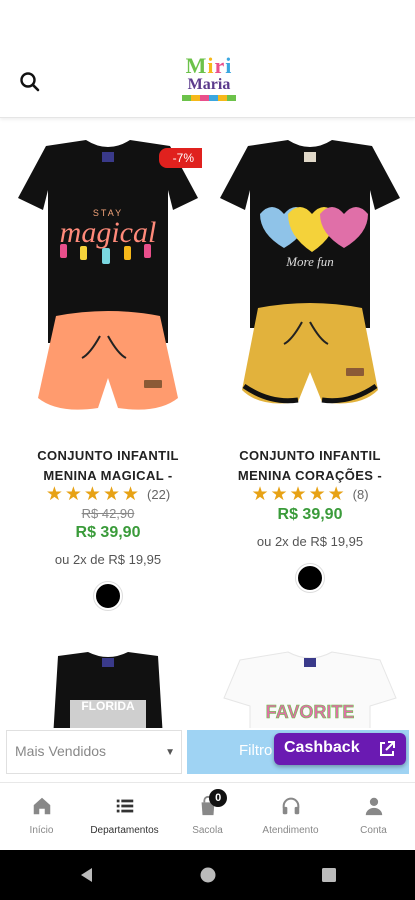 This screenshot has width=415, height=900. Describe the element at coordinates (41, 830) in the screenshot. I see `nav-label: Início` at that location.